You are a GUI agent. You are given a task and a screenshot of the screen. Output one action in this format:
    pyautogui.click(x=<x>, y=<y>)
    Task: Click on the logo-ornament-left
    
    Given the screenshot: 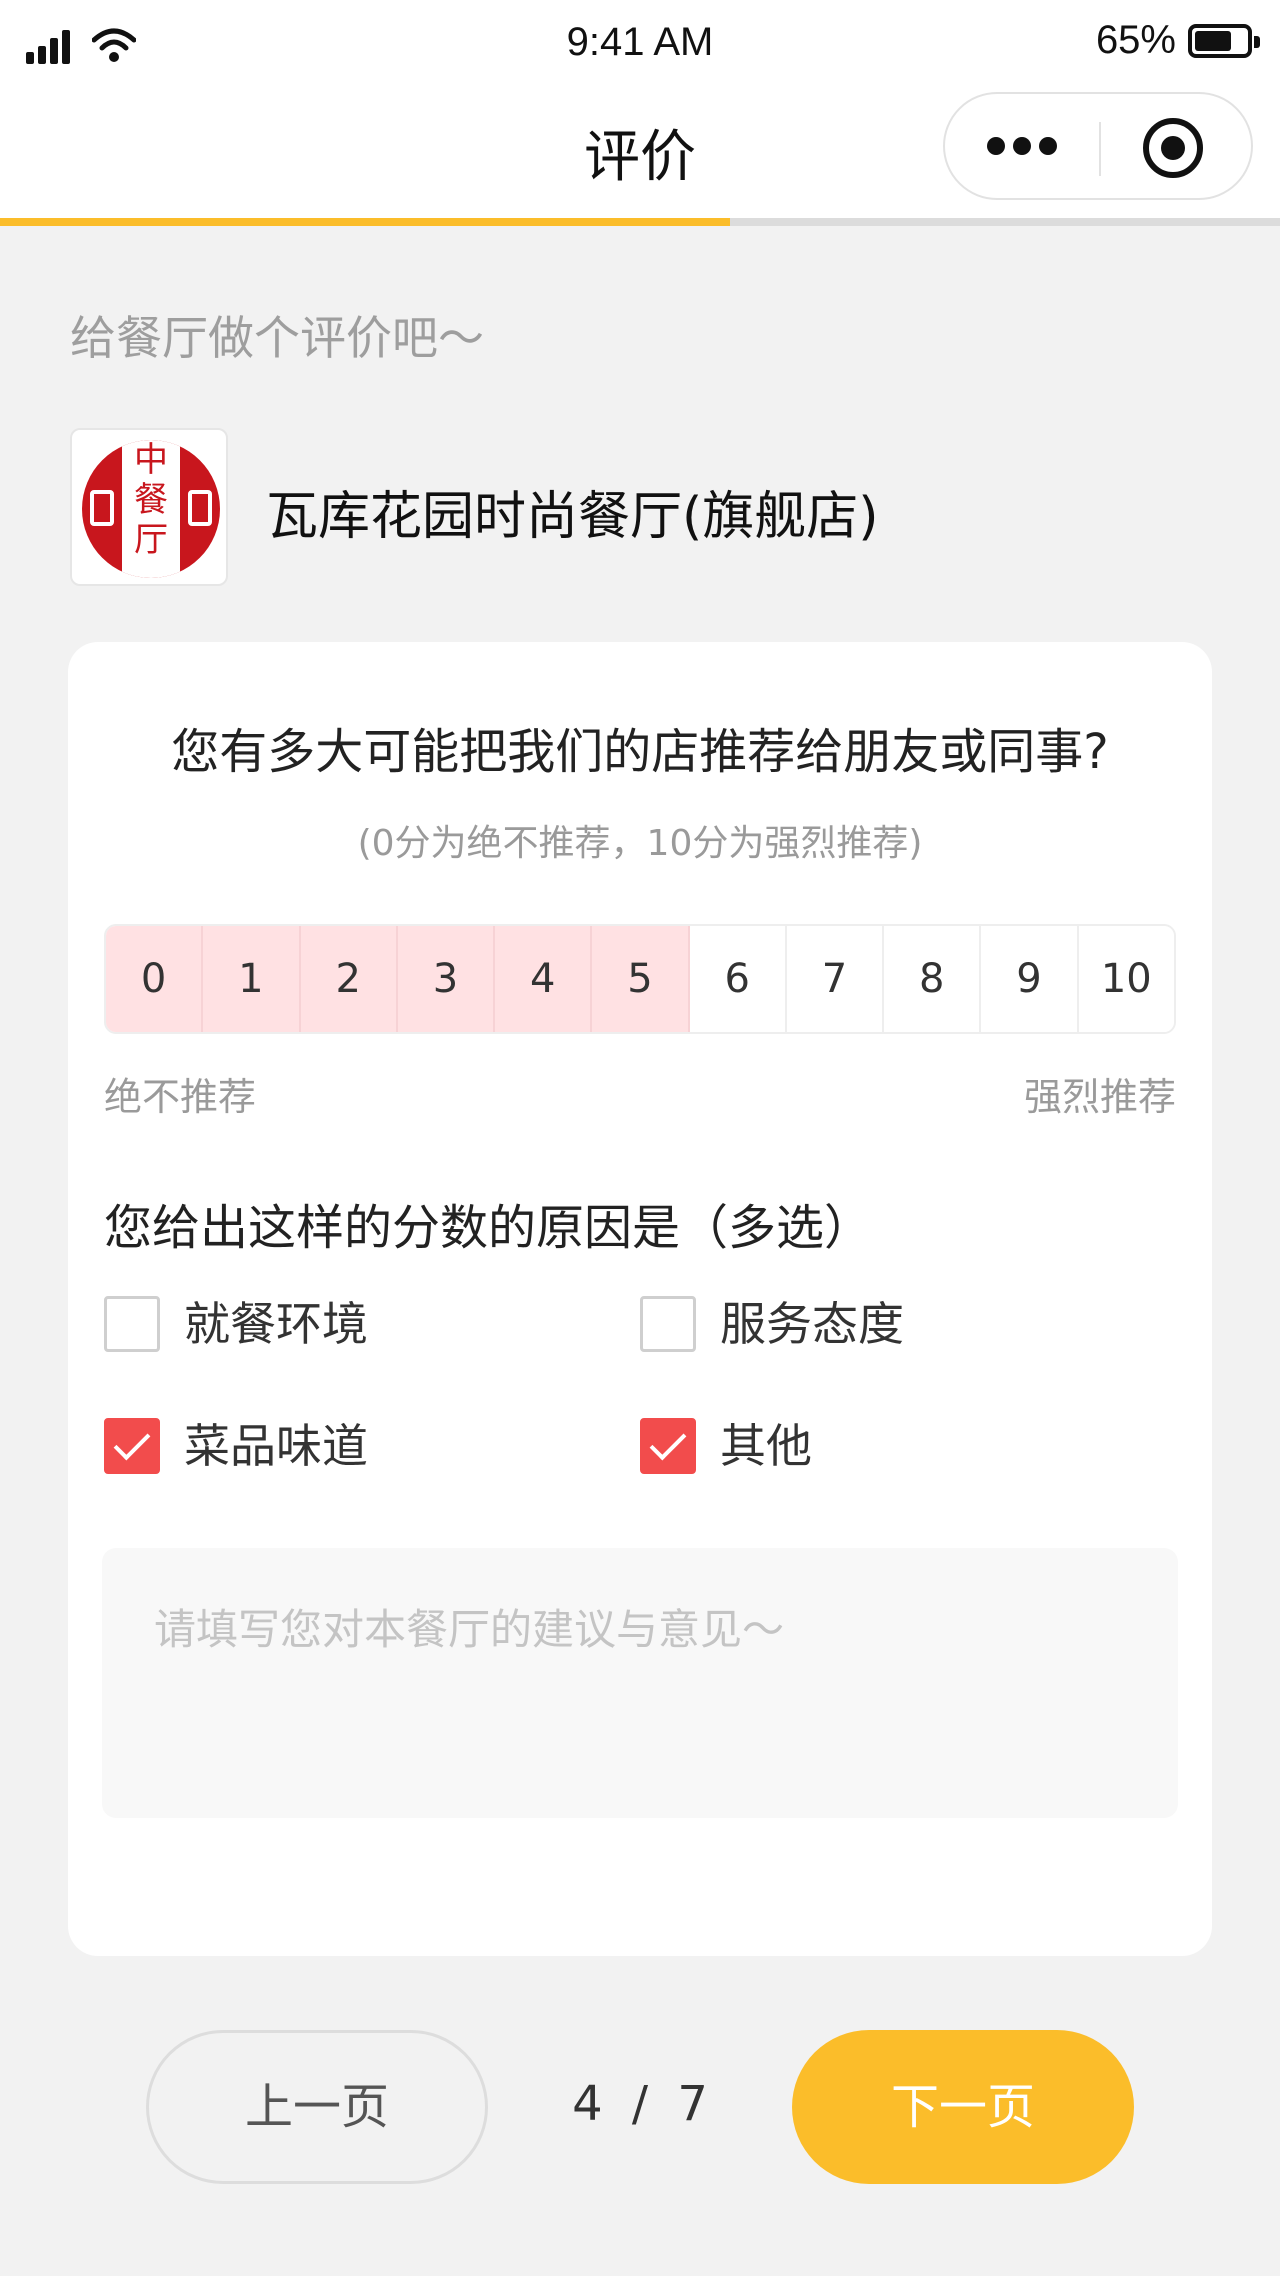 What is the action you would take?
    pyautogui.click(x=102, y=508)
    